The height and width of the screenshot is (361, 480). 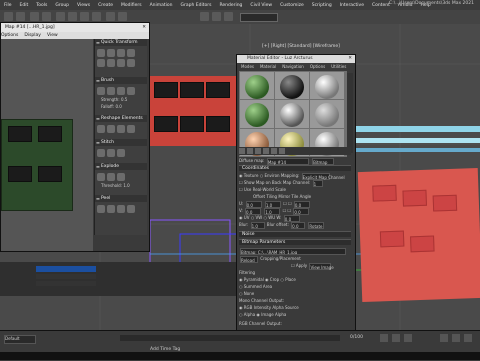 What do you see at coordinates (293, 251) in the screenshot?
I see `bitmap-path-button: Bitmap: C:\...\RAM_HR_1.jpg` at bounding box center [293, 251].